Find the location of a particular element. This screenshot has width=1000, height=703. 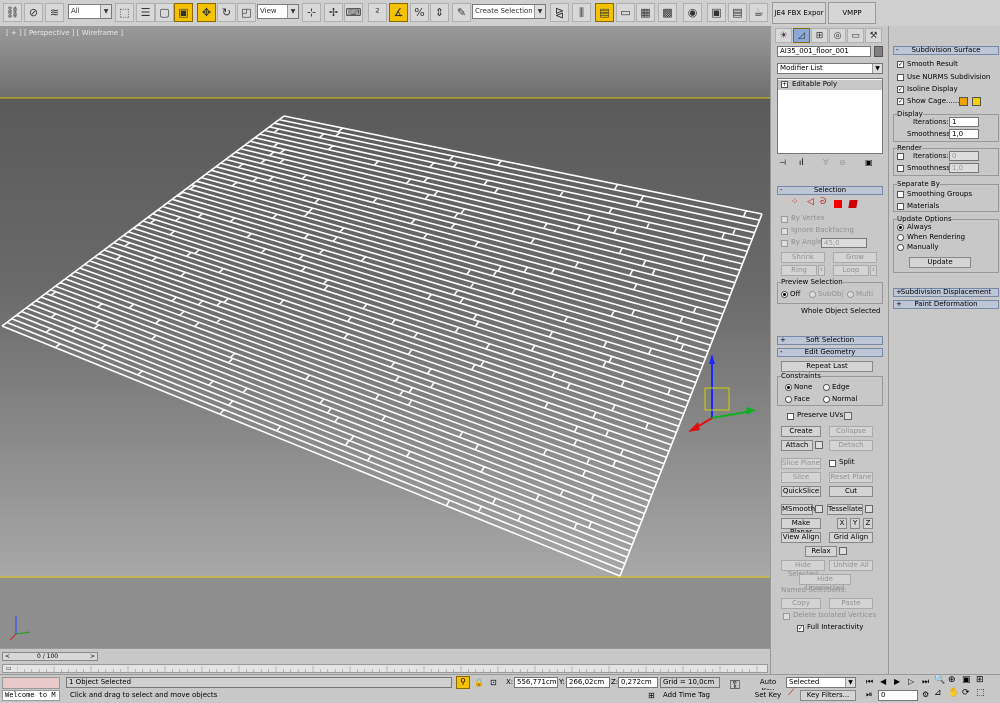

selection-rollout-header: - Selection is located at coordinates (830, 190).